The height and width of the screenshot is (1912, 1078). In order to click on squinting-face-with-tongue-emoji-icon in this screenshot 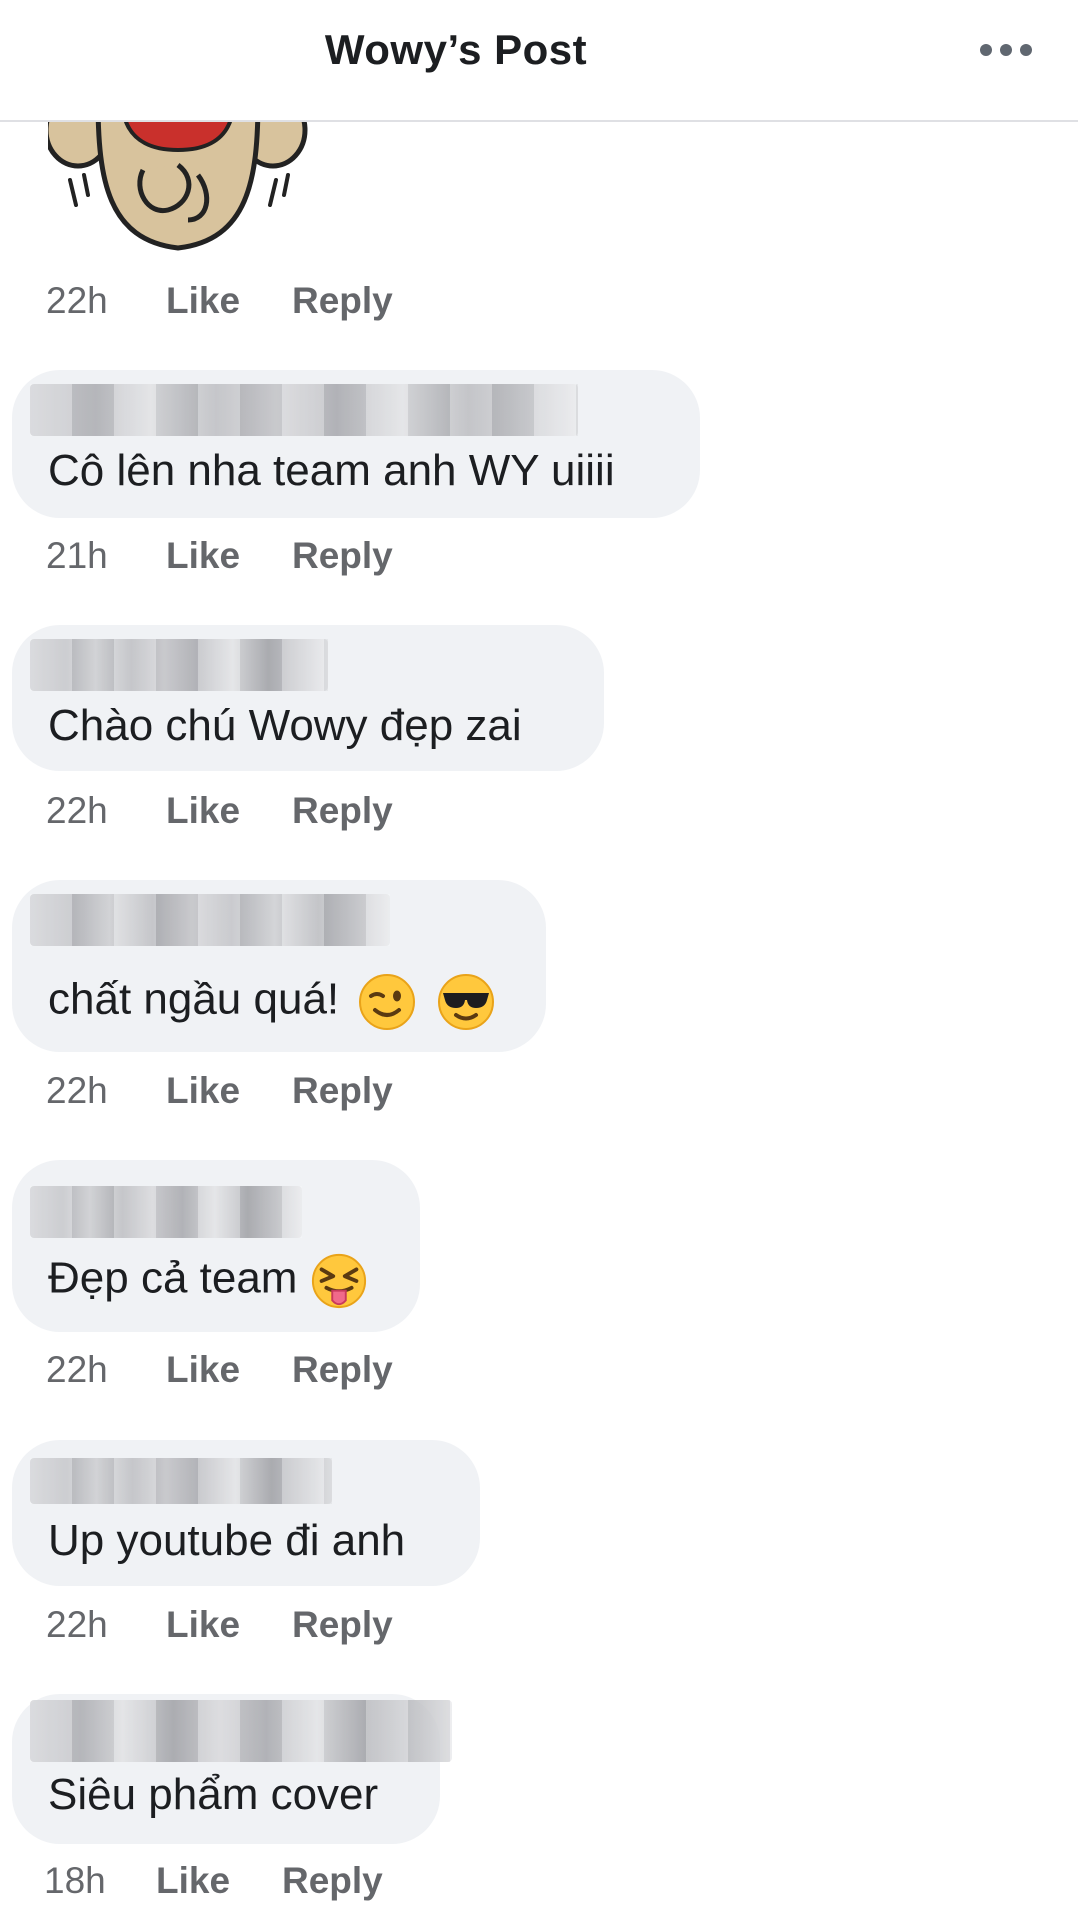, I will do `click(338, 1281)`.